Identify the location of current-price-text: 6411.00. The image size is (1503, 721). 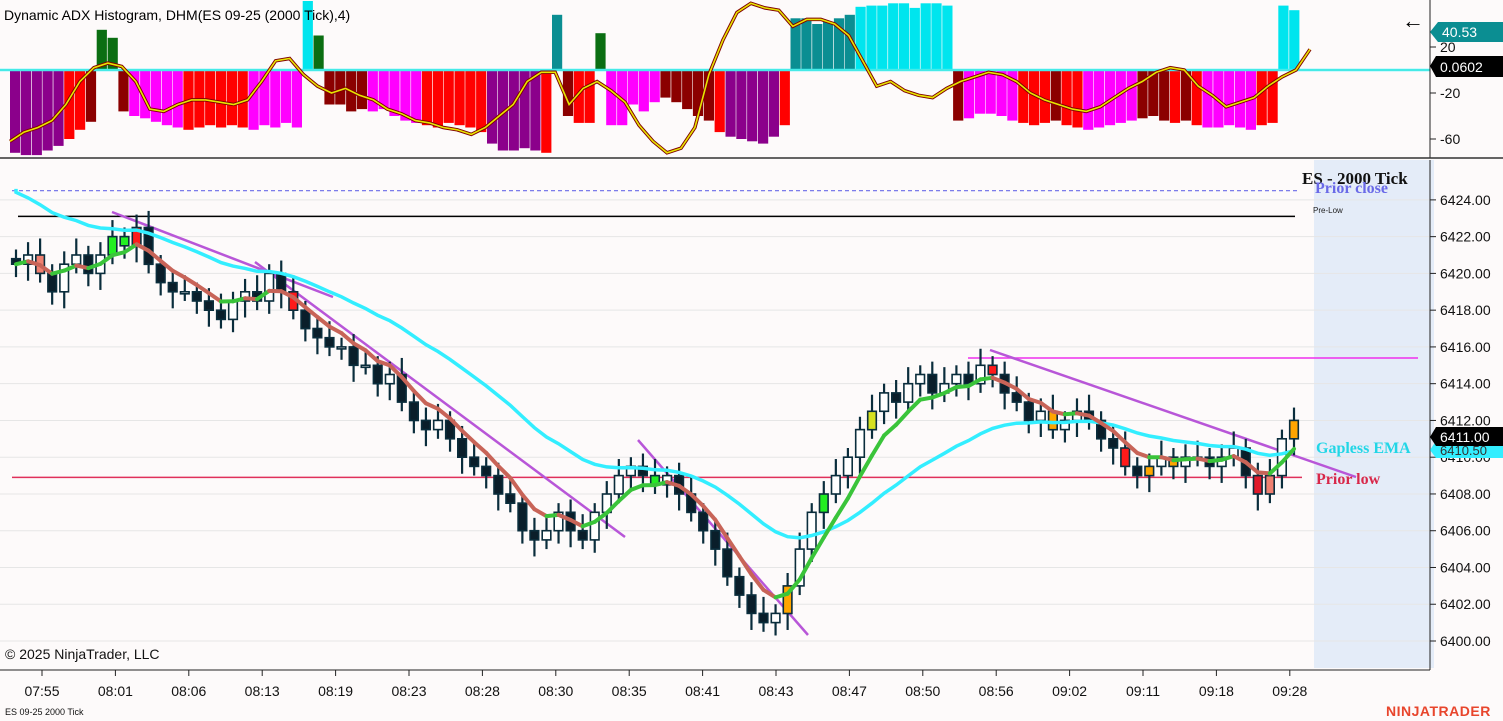
(1465, 437).